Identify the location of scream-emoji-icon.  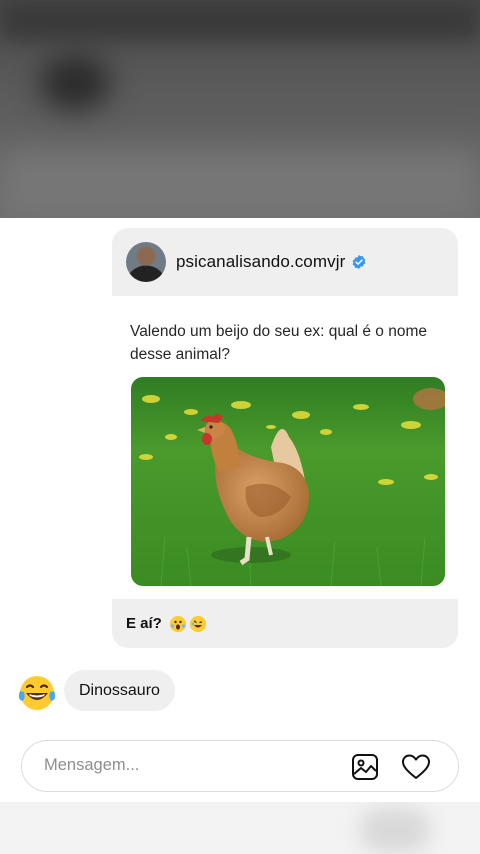
(177, 623).